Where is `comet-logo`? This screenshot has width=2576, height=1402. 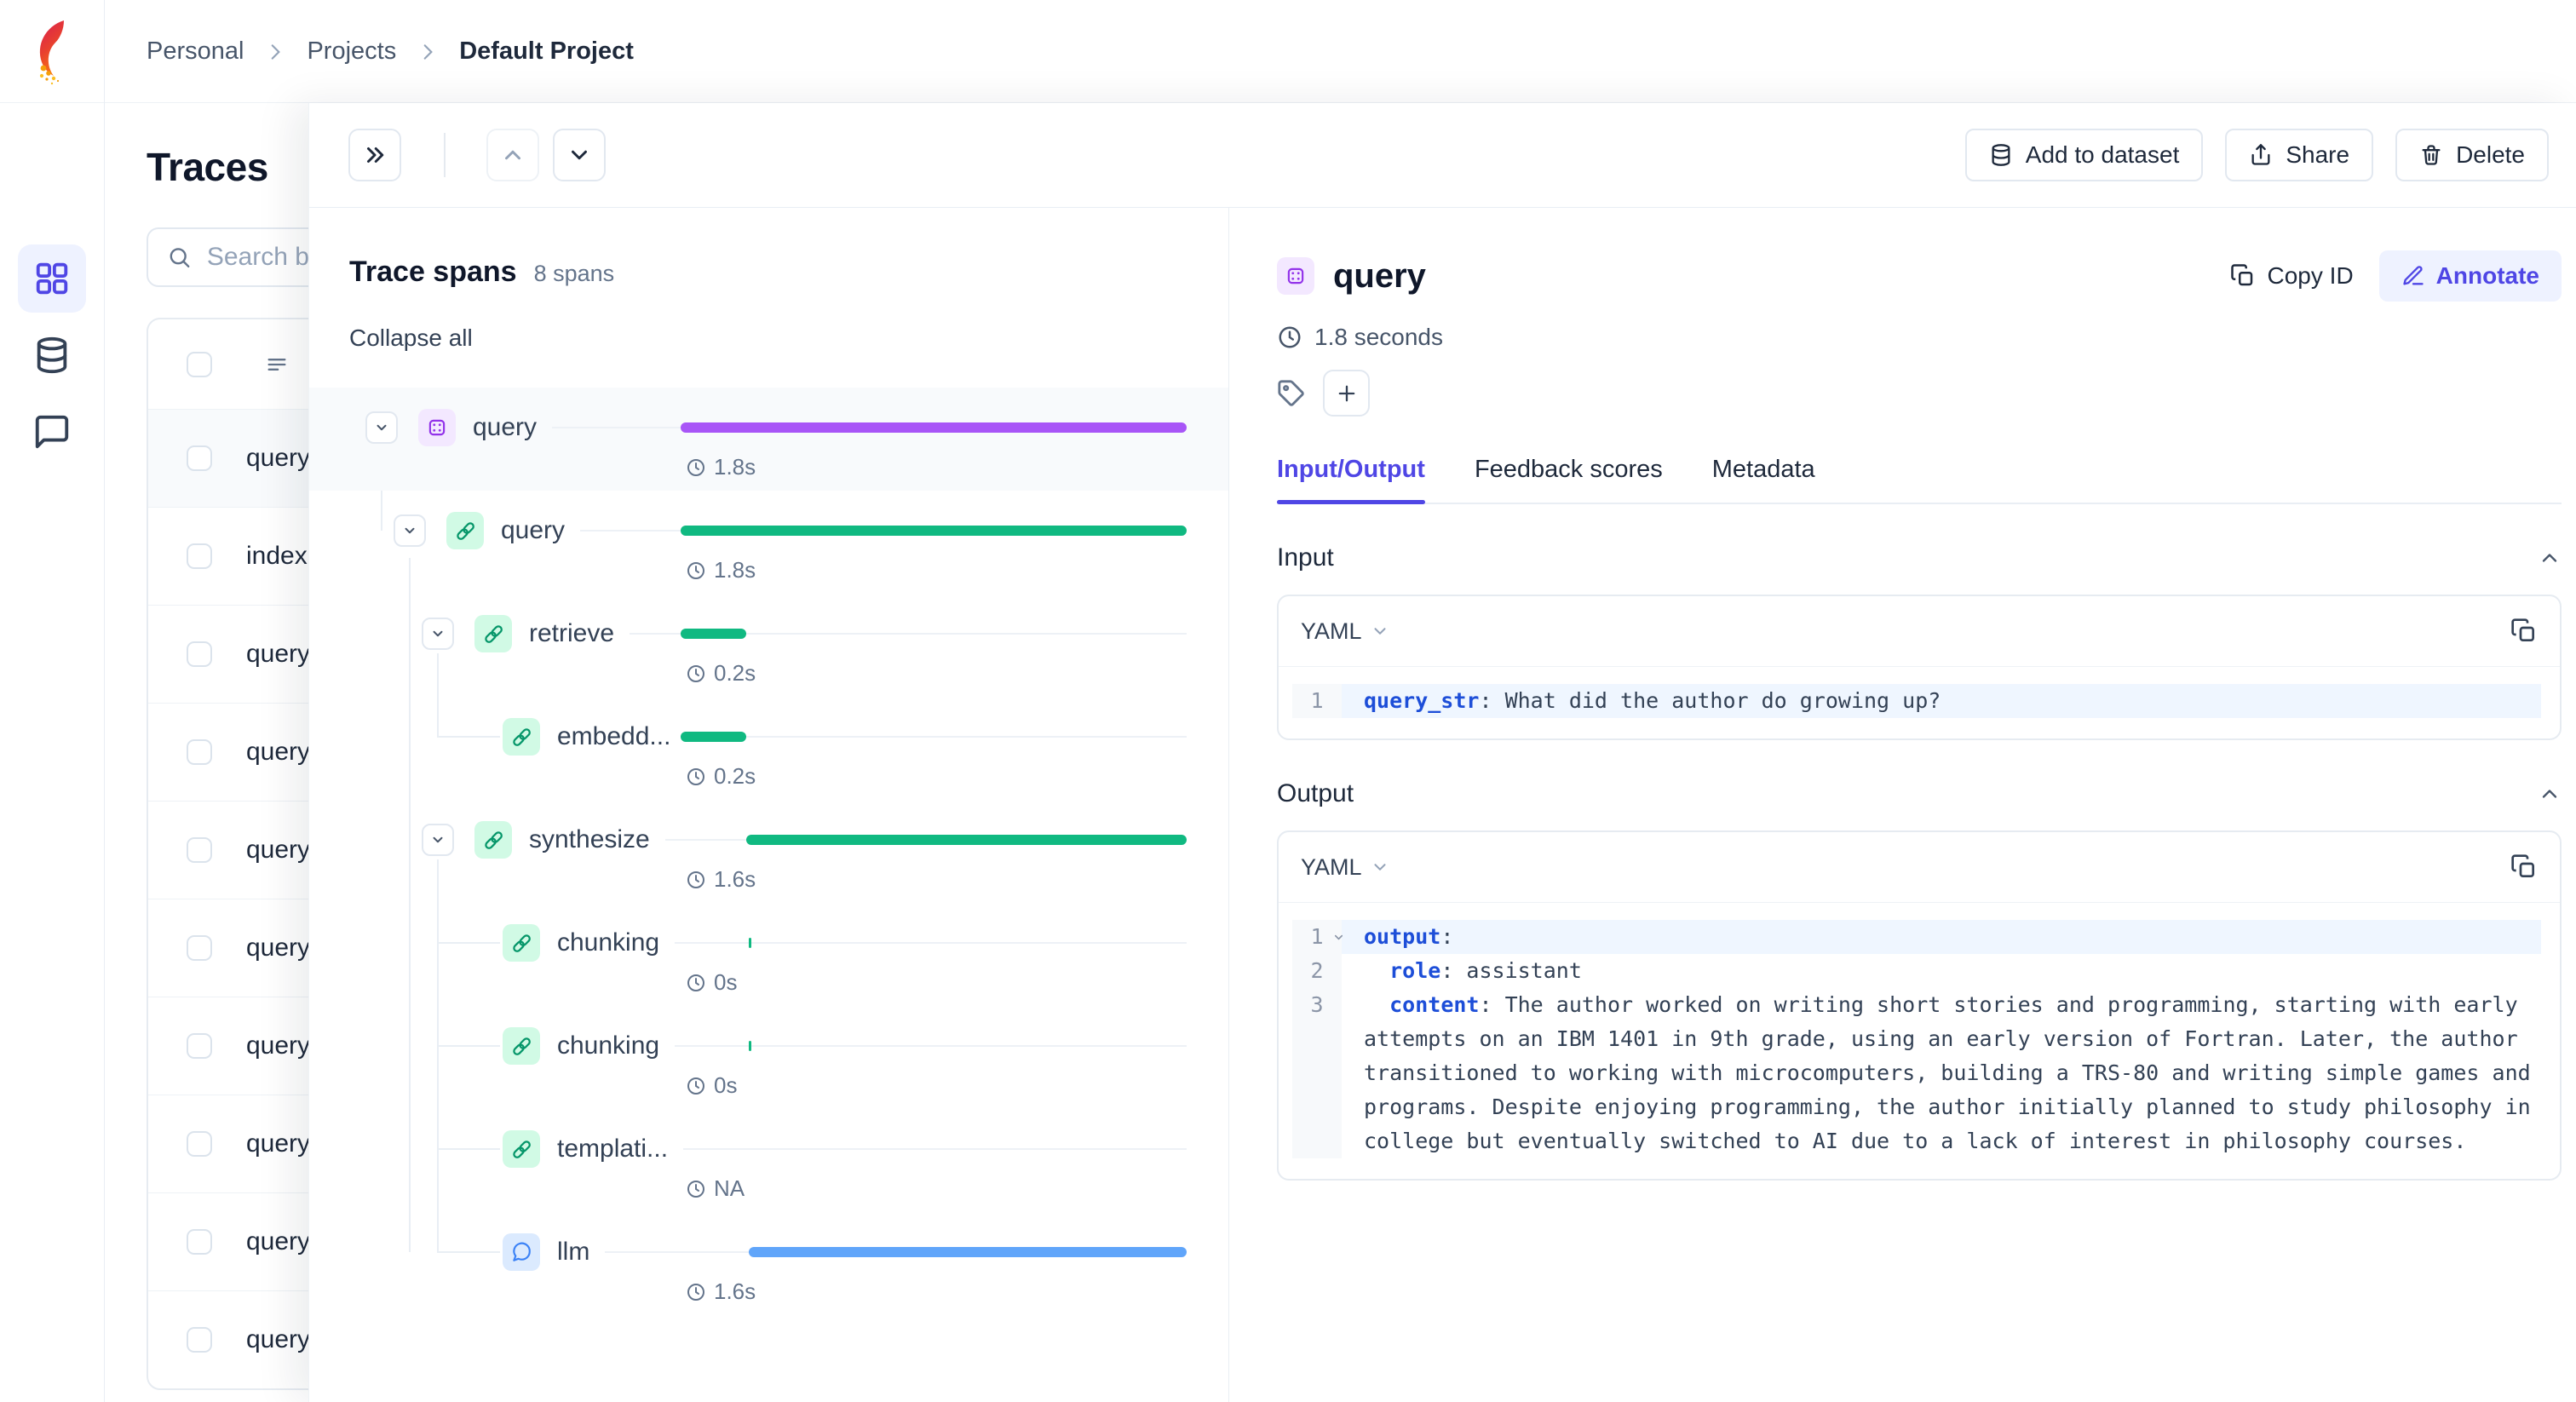
comet-logo is located at coordinates (53, 51).